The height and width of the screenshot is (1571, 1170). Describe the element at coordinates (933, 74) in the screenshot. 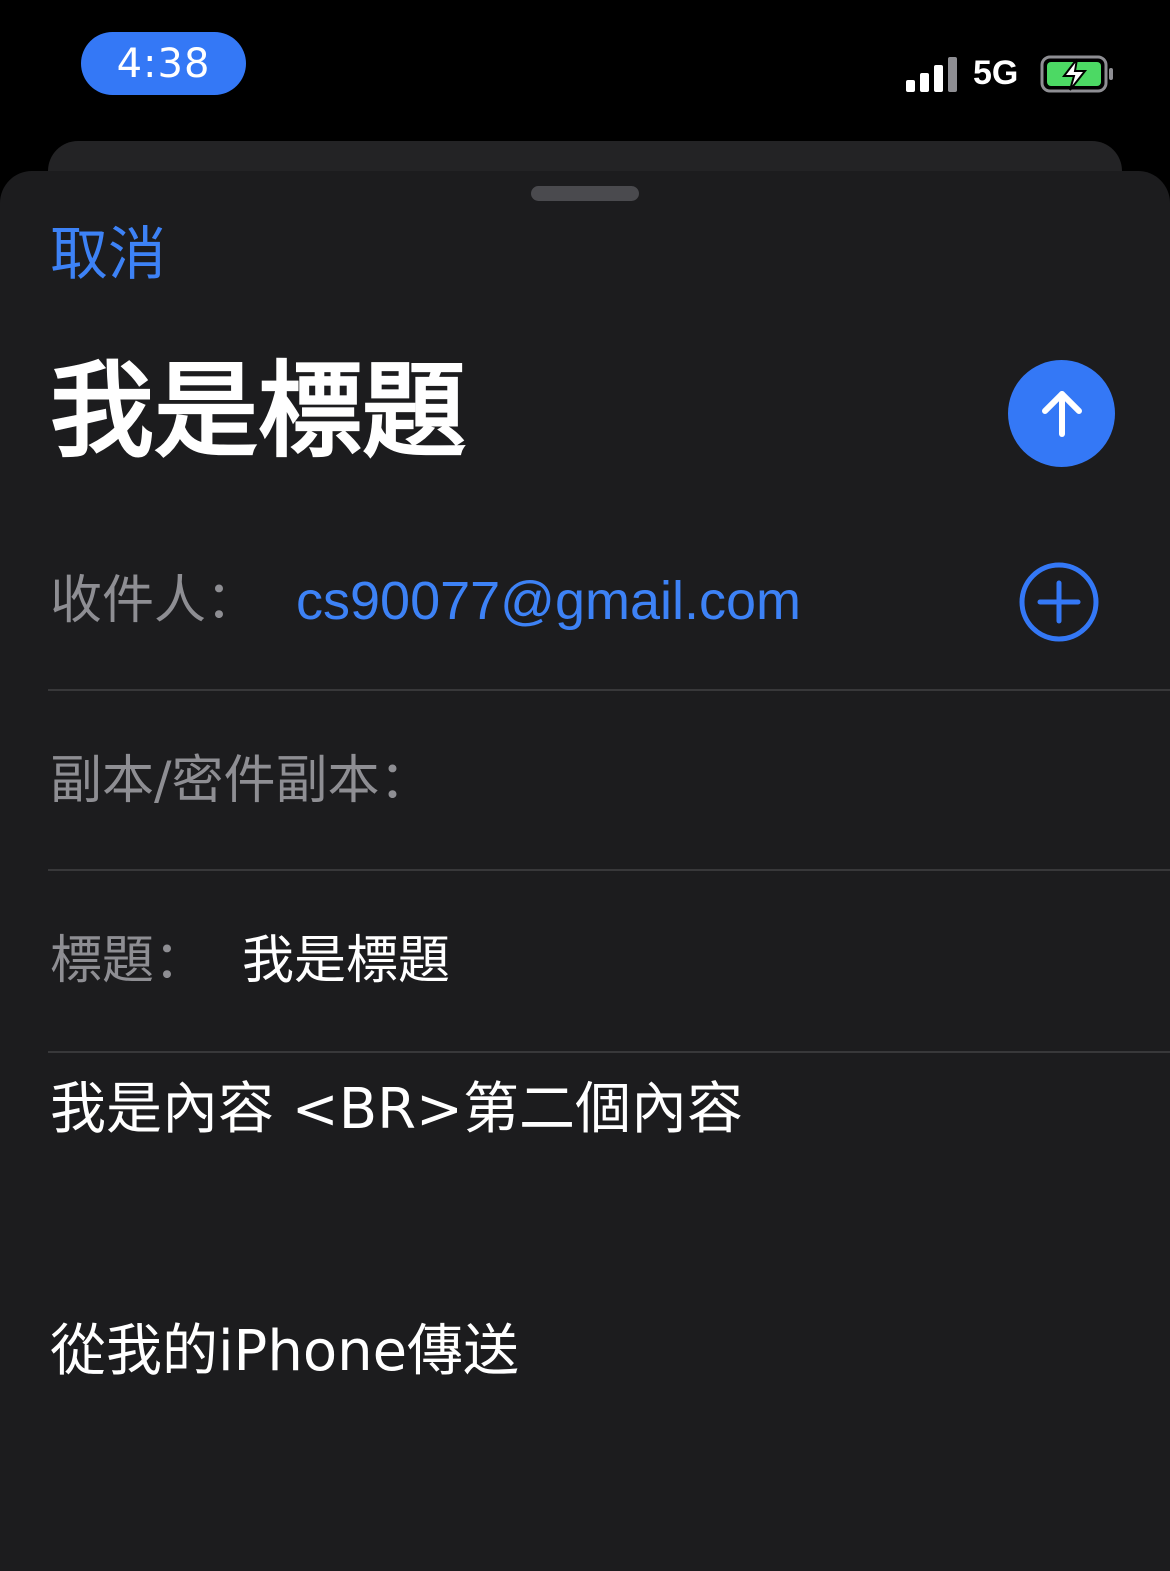

I see `cellular-signal-icon` at that location.